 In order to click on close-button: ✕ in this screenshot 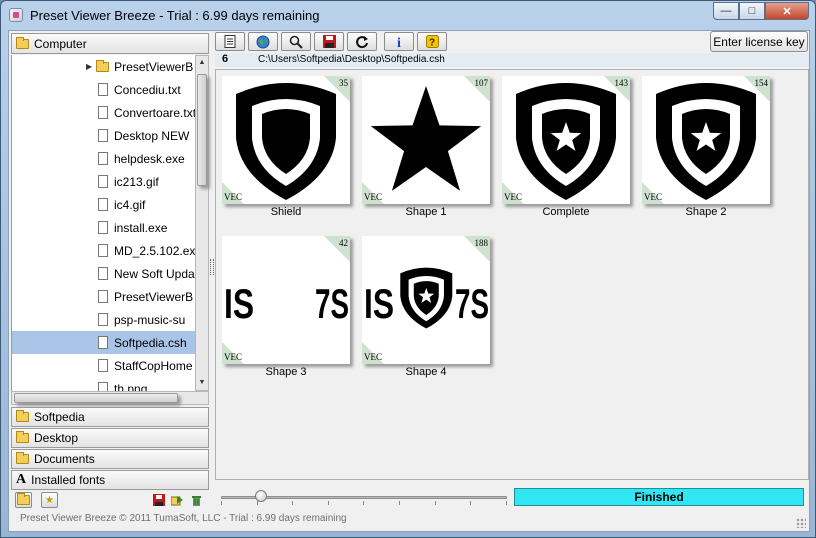, I will do `click(787, 11)`.